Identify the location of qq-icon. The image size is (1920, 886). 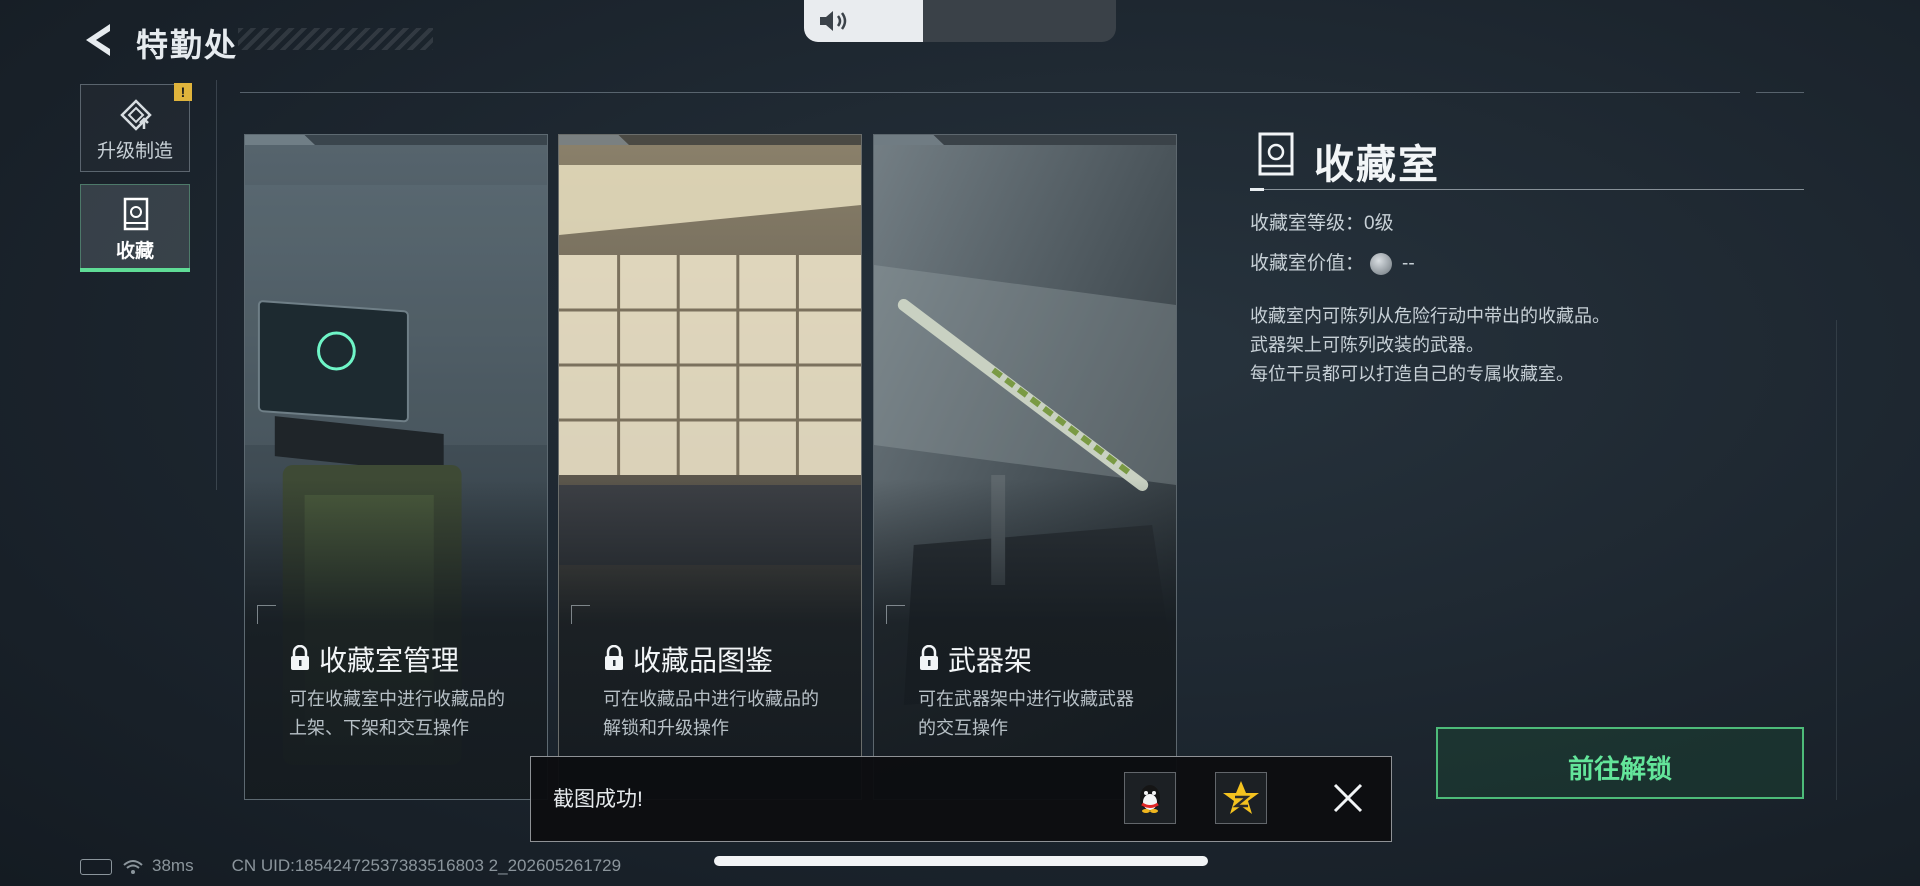
(1150, 799).